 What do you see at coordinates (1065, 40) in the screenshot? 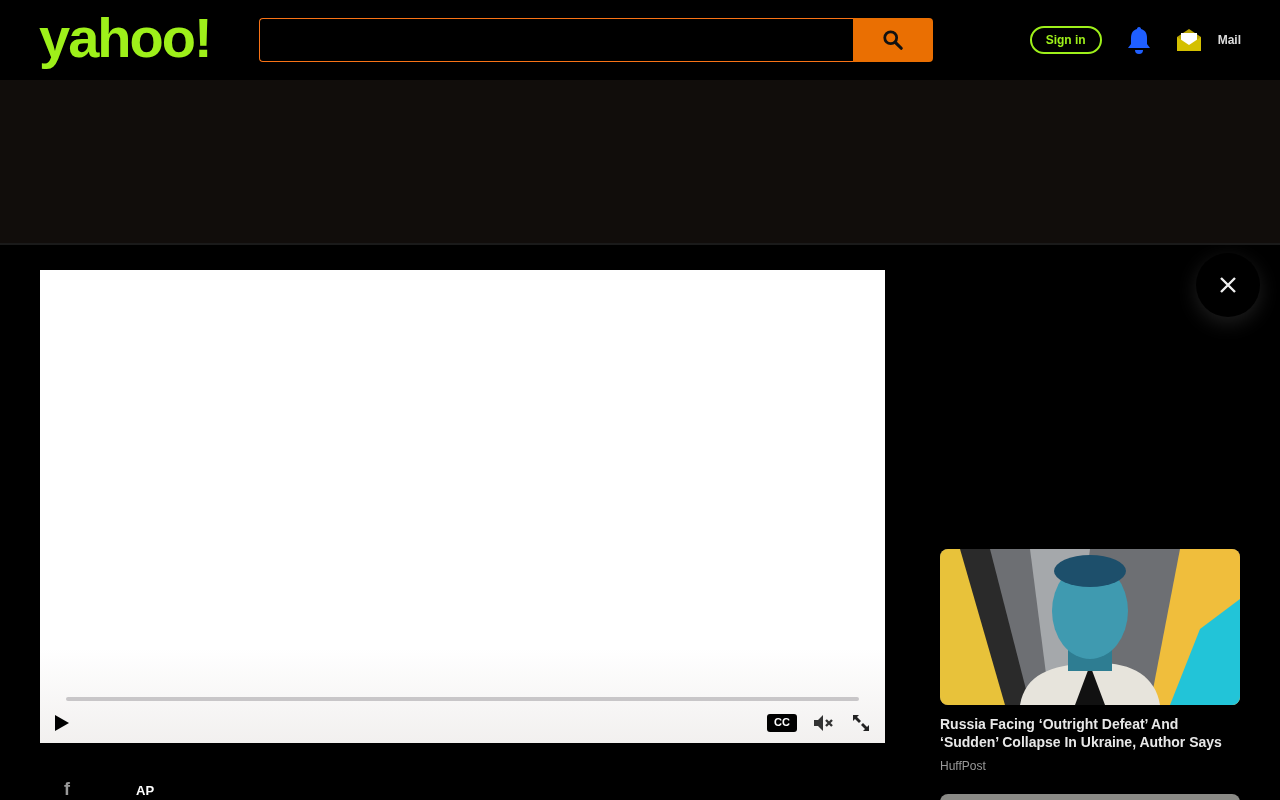
I see `sign-in-button: Sign in` at bounding box center [1065, 40].